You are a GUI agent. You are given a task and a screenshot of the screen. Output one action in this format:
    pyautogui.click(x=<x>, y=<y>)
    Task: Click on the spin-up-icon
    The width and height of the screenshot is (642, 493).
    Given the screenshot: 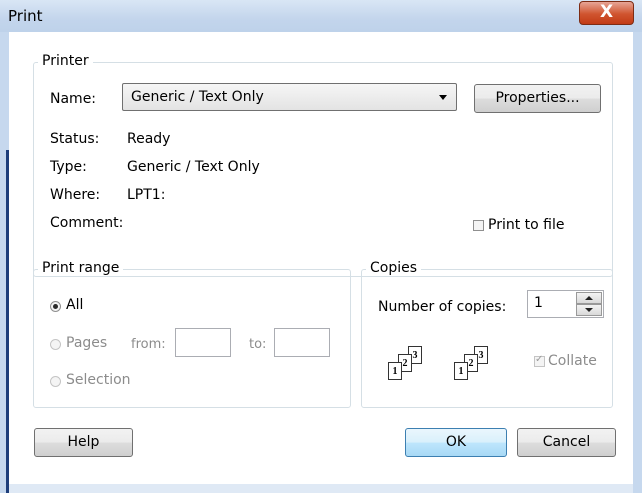 What is the action you would take?
    pyautogui.click(x=589, y=298)
    